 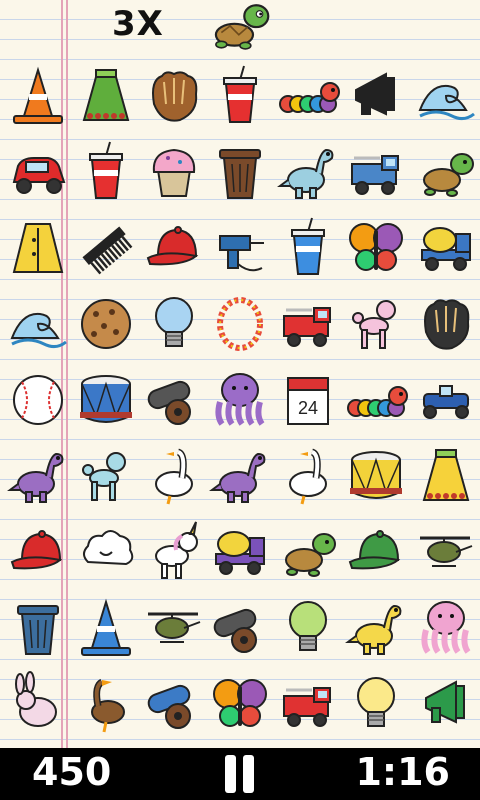 I want to click on grid-item-duck, so click(x=106, y=704).